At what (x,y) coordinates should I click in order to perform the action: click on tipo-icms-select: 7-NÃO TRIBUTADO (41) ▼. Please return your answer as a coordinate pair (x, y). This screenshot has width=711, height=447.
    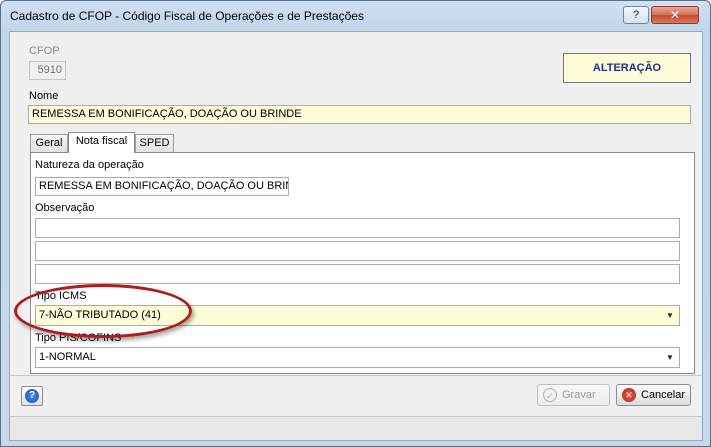
    Looking at the image, I should click on (357, 315).